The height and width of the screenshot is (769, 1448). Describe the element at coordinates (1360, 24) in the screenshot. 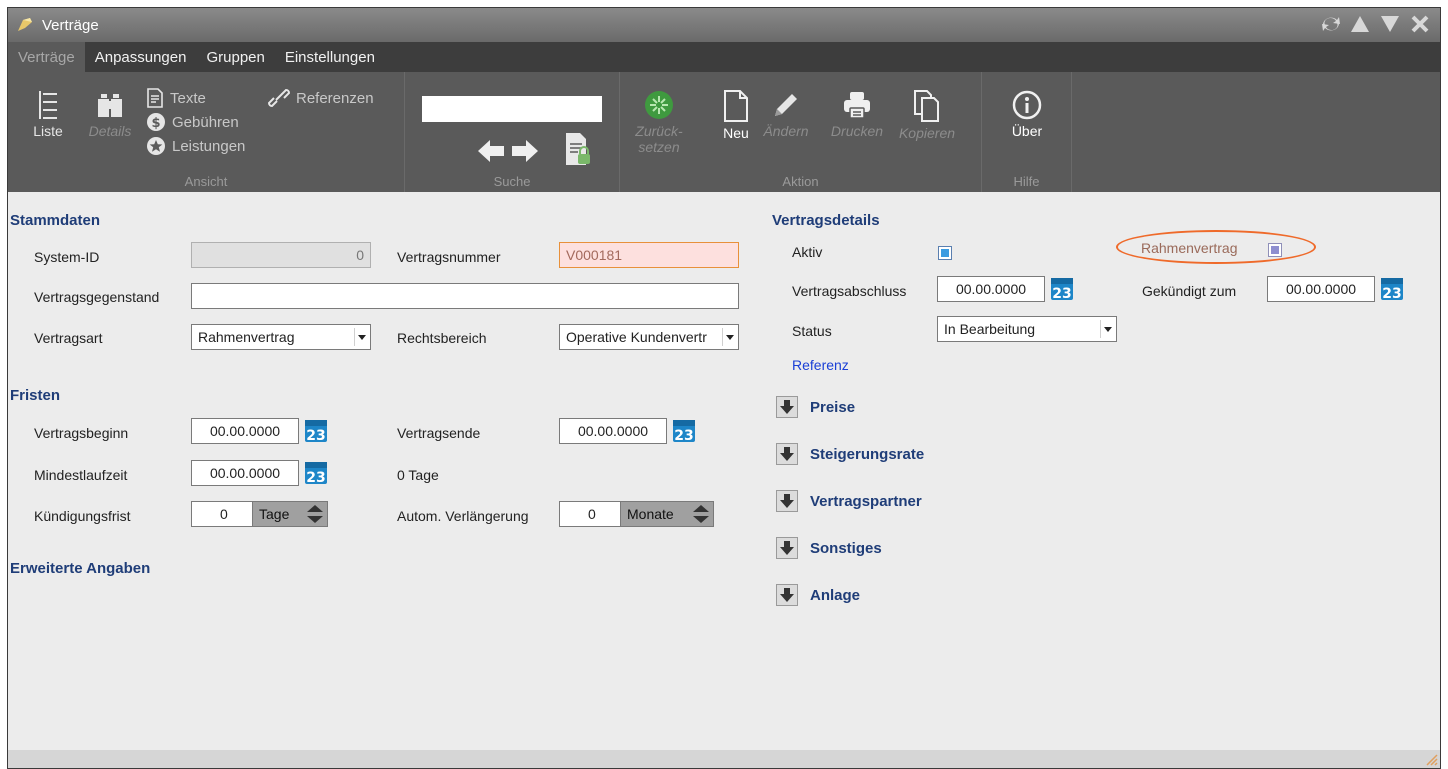

I see `move-up-icon` at that location.